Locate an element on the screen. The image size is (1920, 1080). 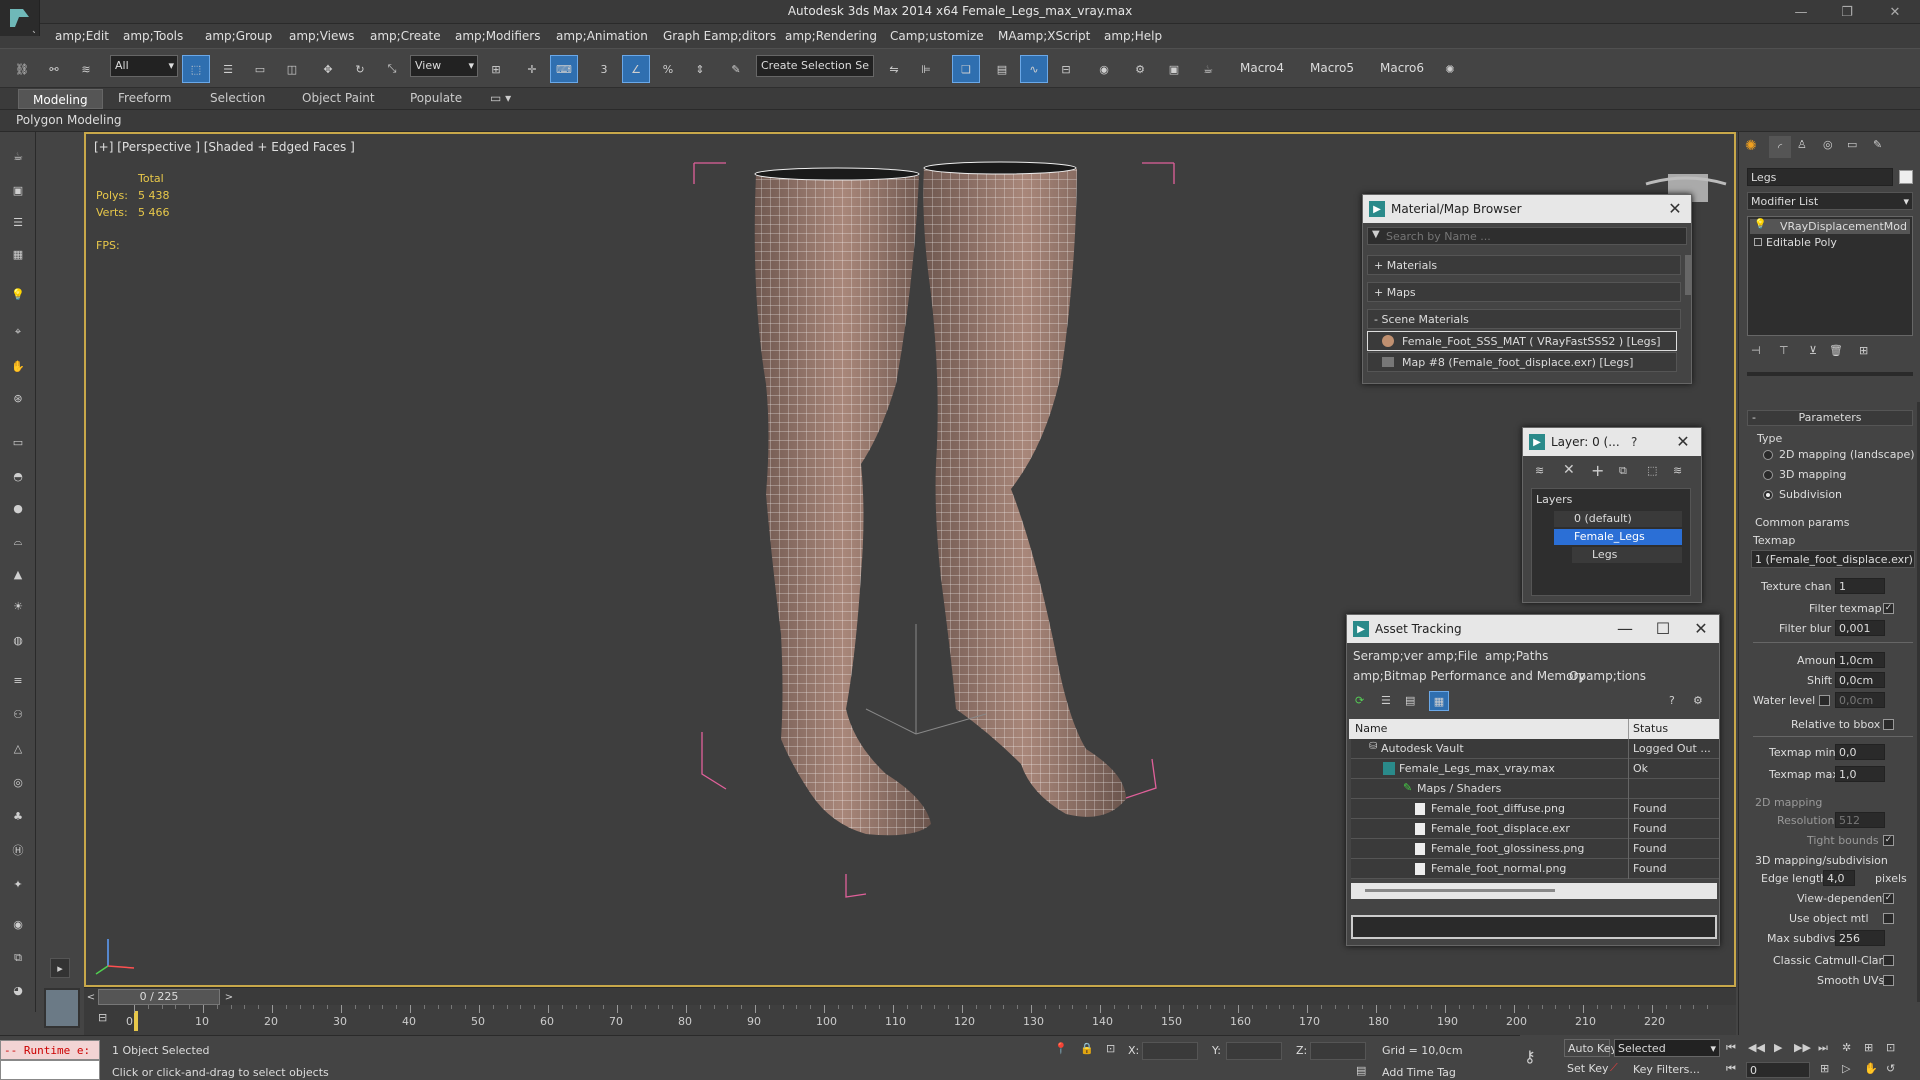
table-row: Female_foot_diffuse.png Found is located at coordinates (1535, 809).